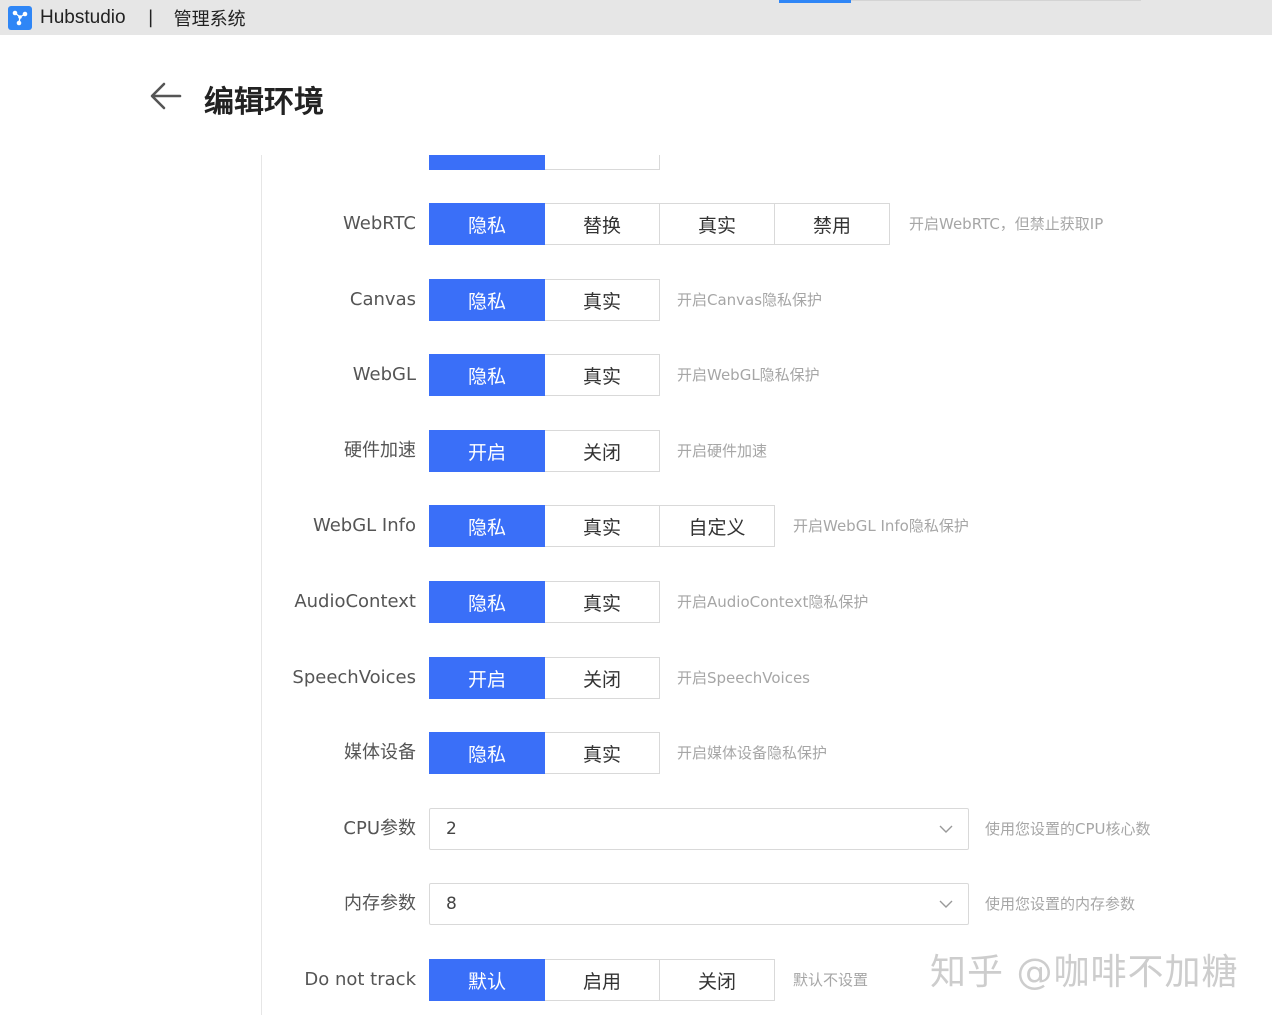 The image size is (1272, 1015). What do you see at coordinates (379, 828) in the screenshot?
I see `cpu-label: CPU参数` at bounding box center [379, 828].